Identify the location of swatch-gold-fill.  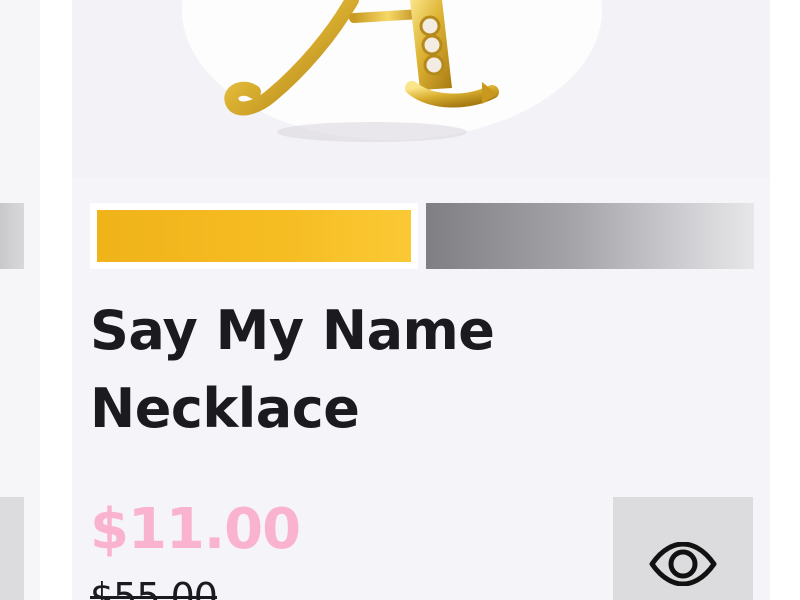
(254, 236).